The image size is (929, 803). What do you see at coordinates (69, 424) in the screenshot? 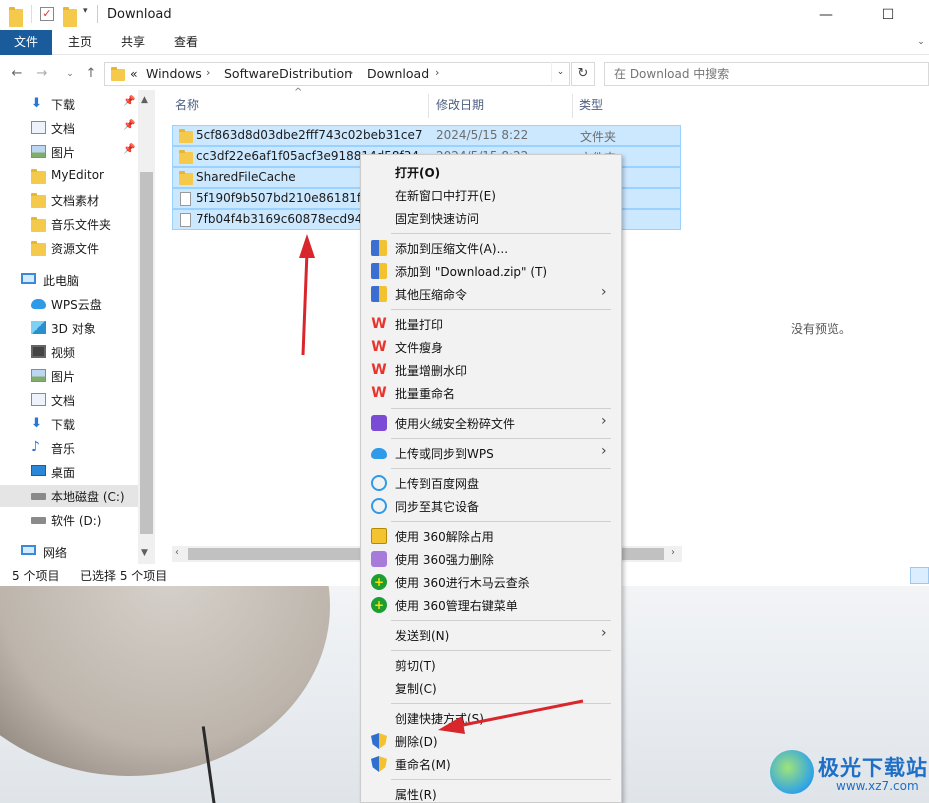
I see `nav-item-downloads-pc: ⬇ 下载` at bounding box center [69, 424].